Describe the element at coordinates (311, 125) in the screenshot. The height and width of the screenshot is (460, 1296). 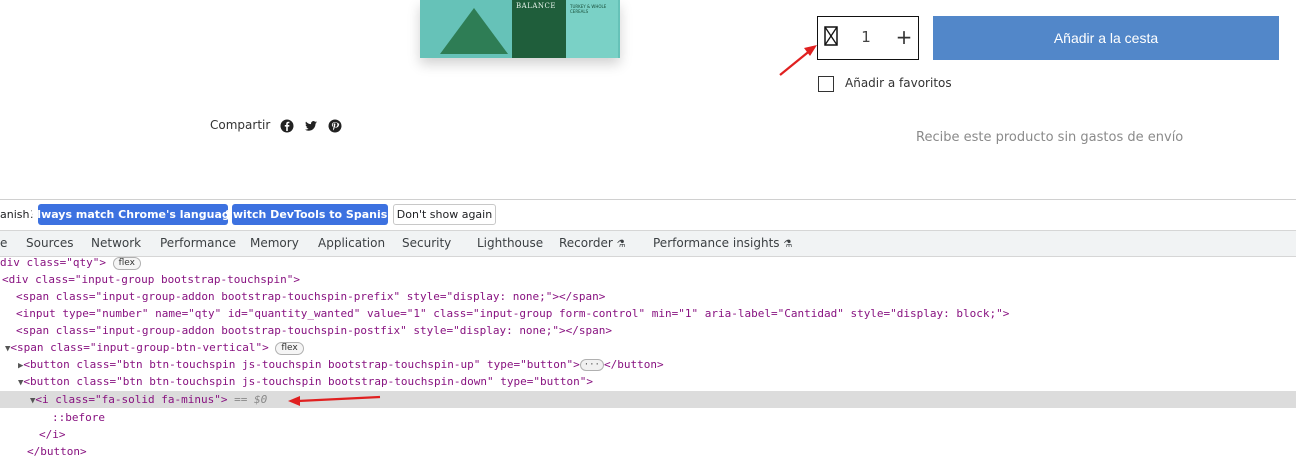
I see `twitter-icon` at that location.